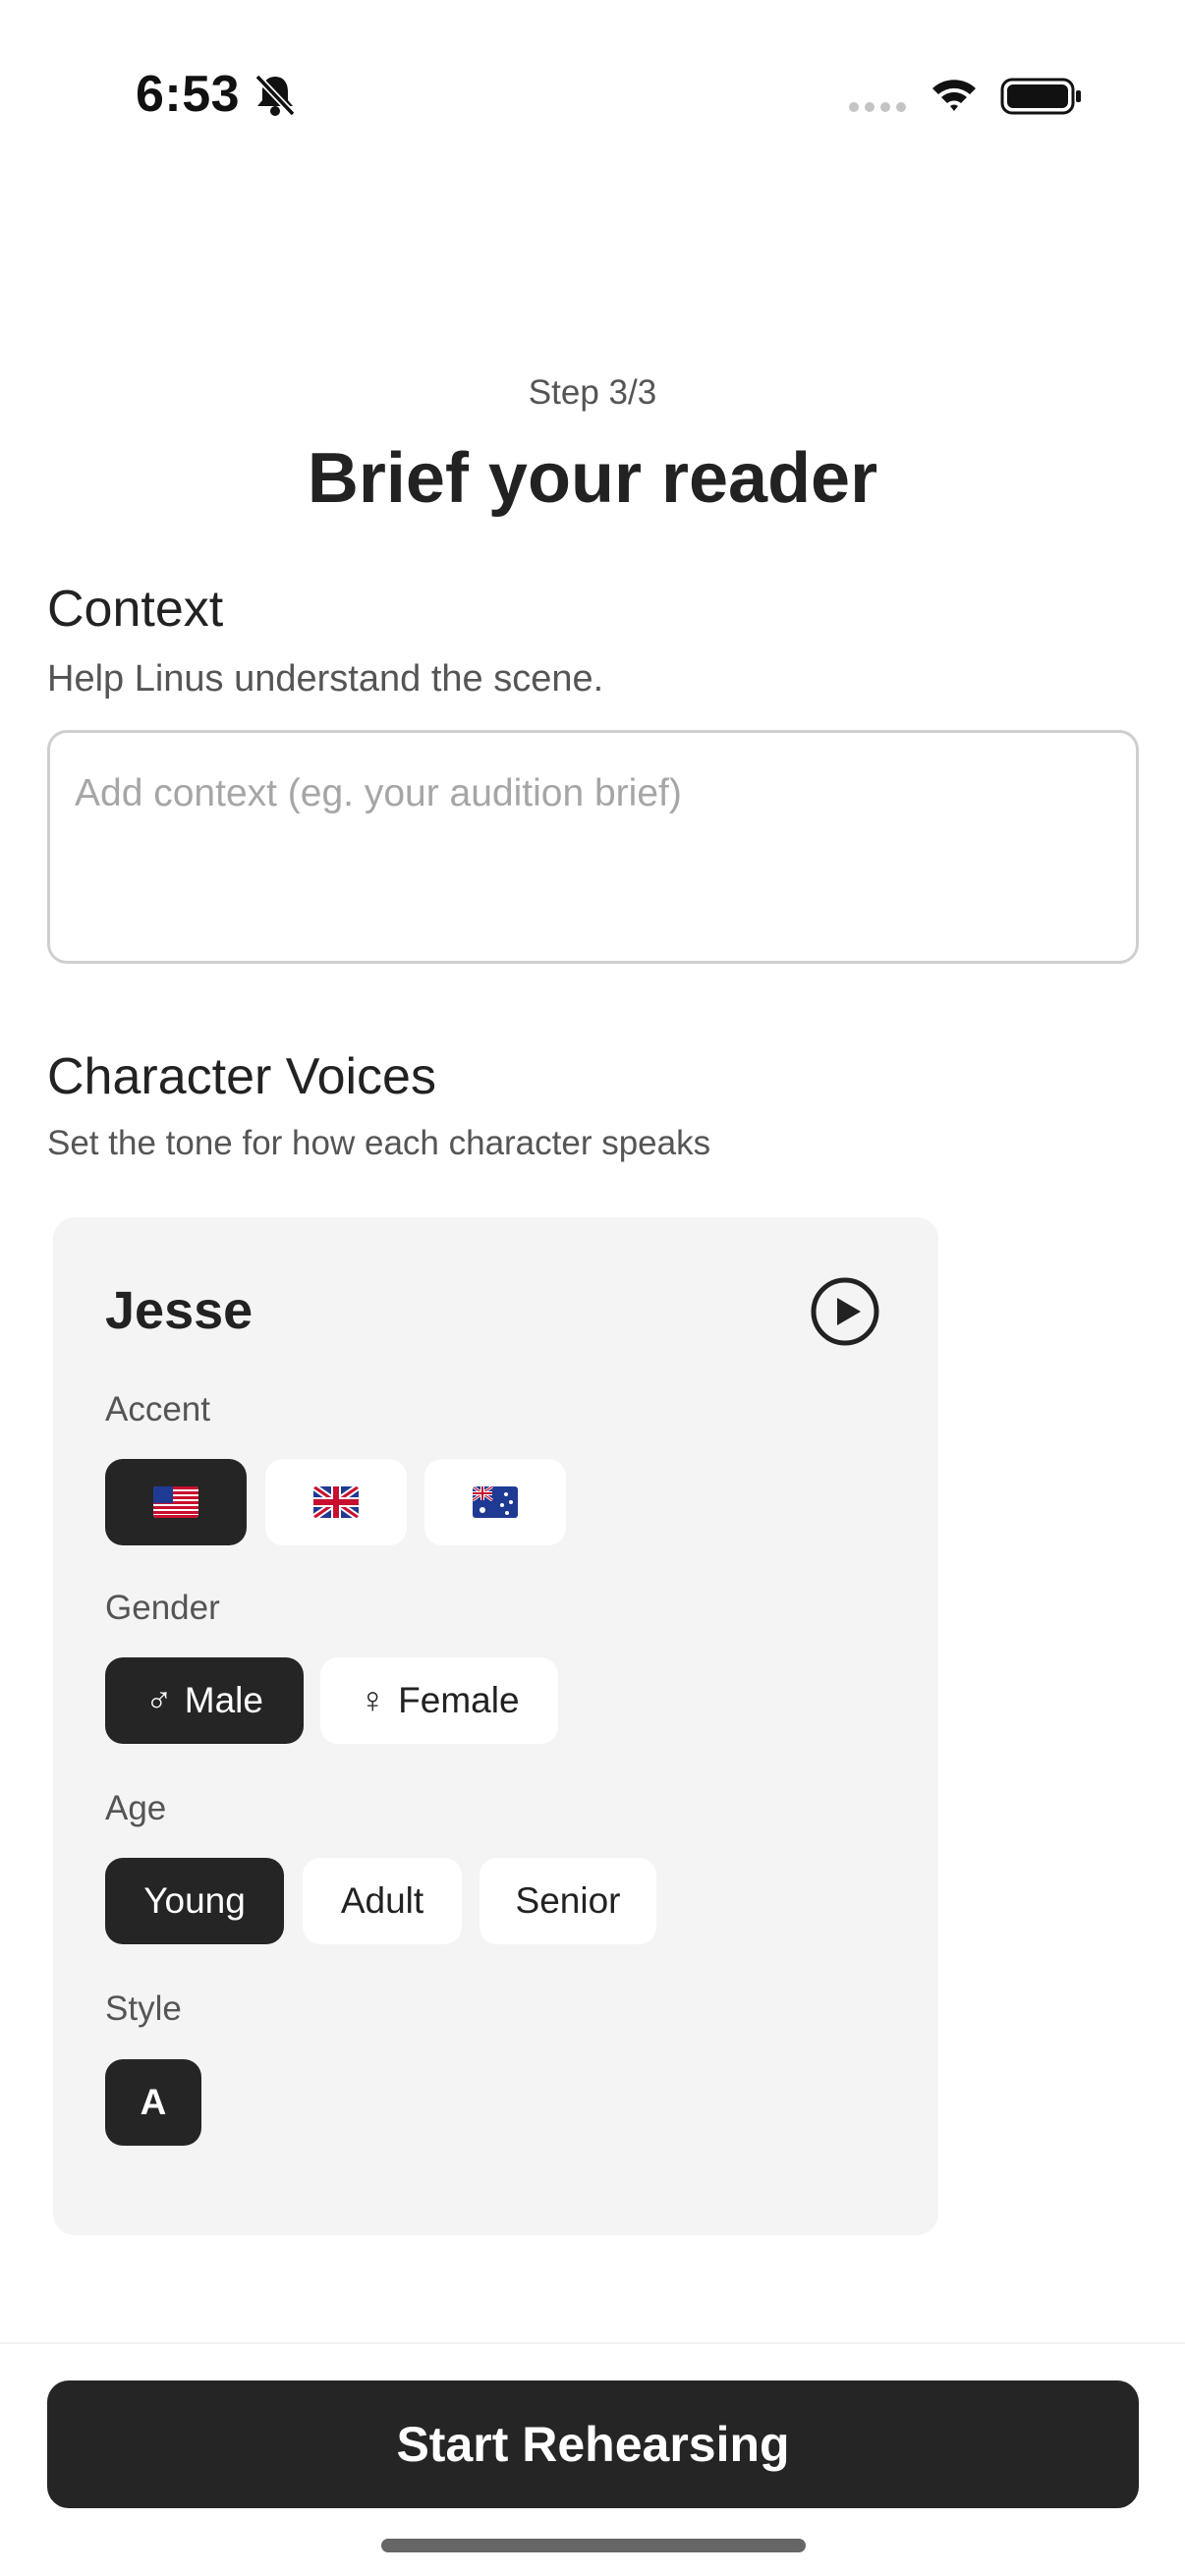 Image resolution: width=1185 pixels, height=2576 pixels. I want to click on uk-flag-icon, so click(336, 1502).